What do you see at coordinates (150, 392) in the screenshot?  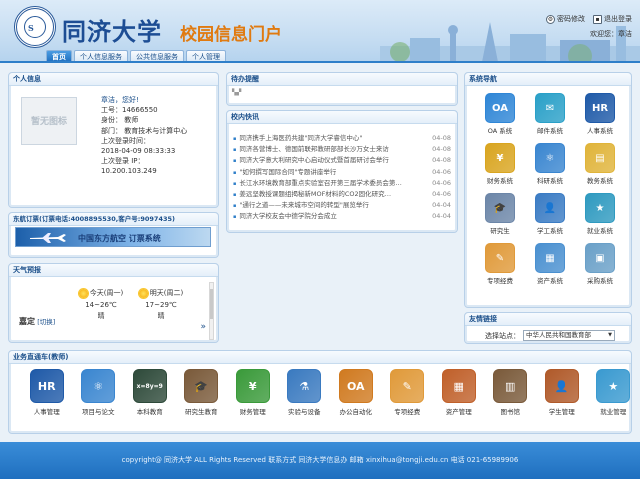 I see `business-item: x=8y=9 本科教育` at bounding box center [150, 392].